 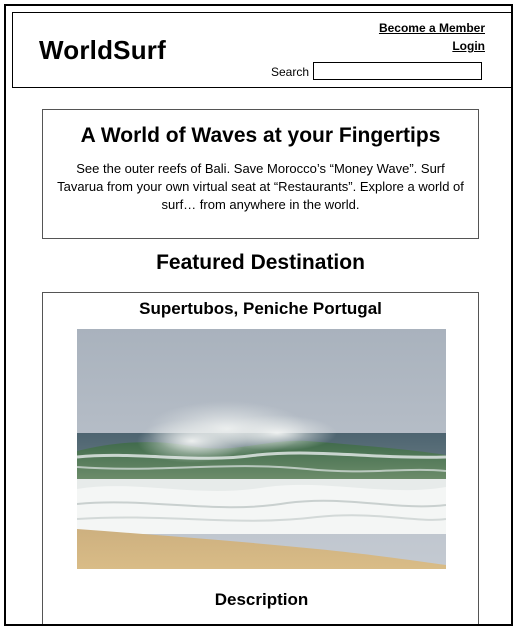 I want to click on destination-name: Supertubos, Peniche Portugal, so click(x=260, y=309).